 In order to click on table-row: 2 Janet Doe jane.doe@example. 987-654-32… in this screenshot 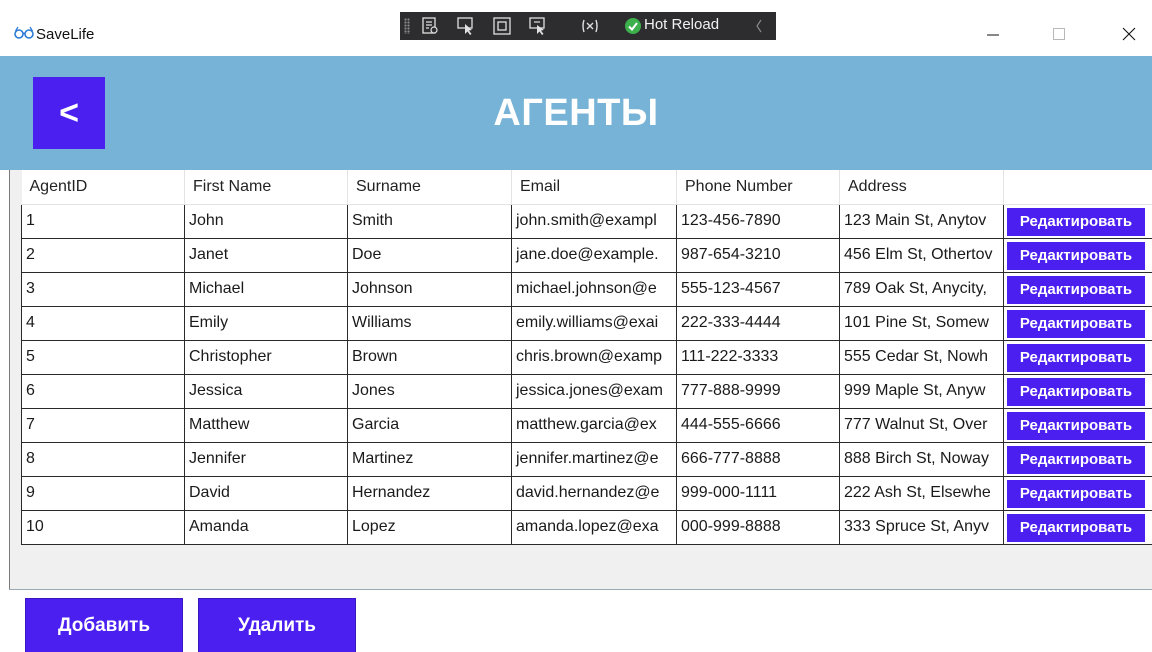, I will do `click(586, 255)`.